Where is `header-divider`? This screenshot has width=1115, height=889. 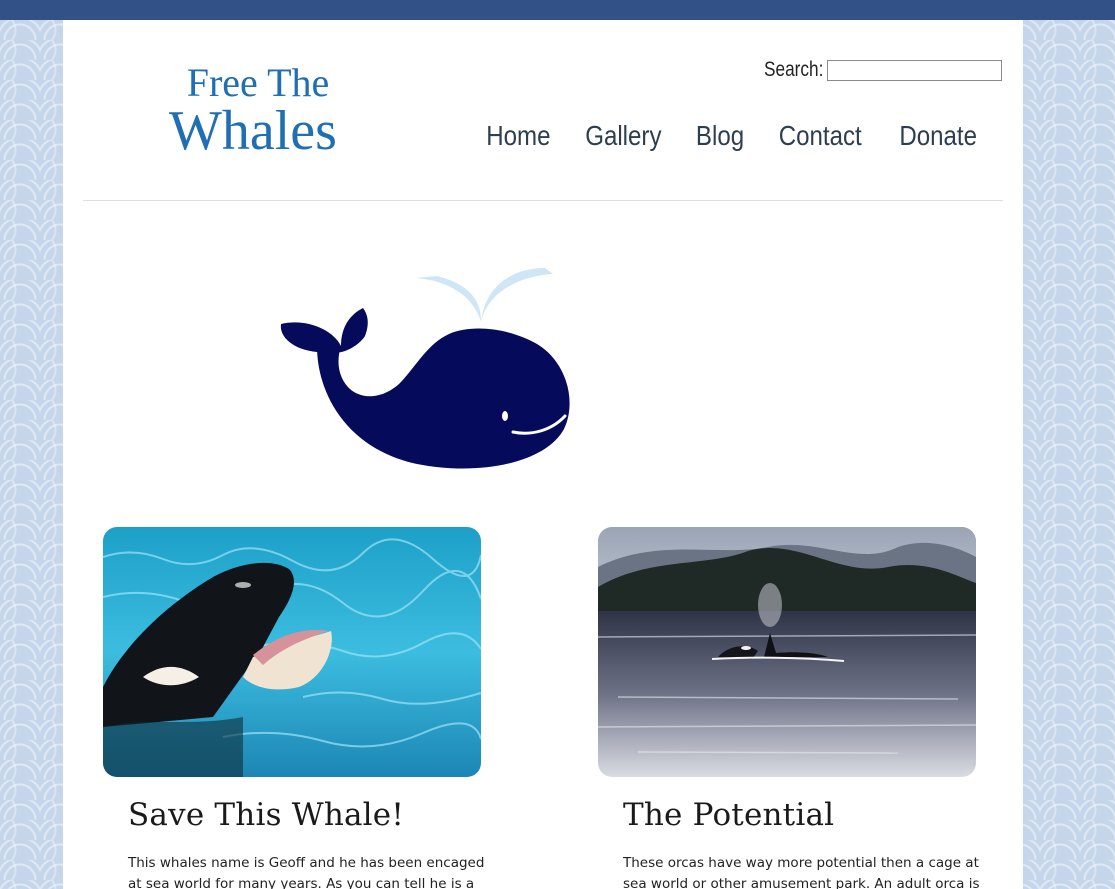
header-divider is located at coordinates (543, 200).